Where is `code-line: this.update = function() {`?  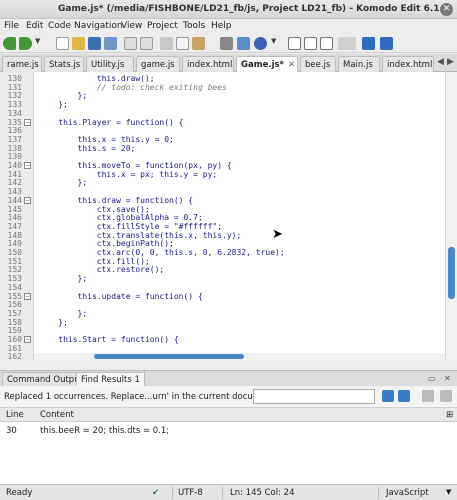 code-line: this.update = function() { is located at coordinates (121, 296).